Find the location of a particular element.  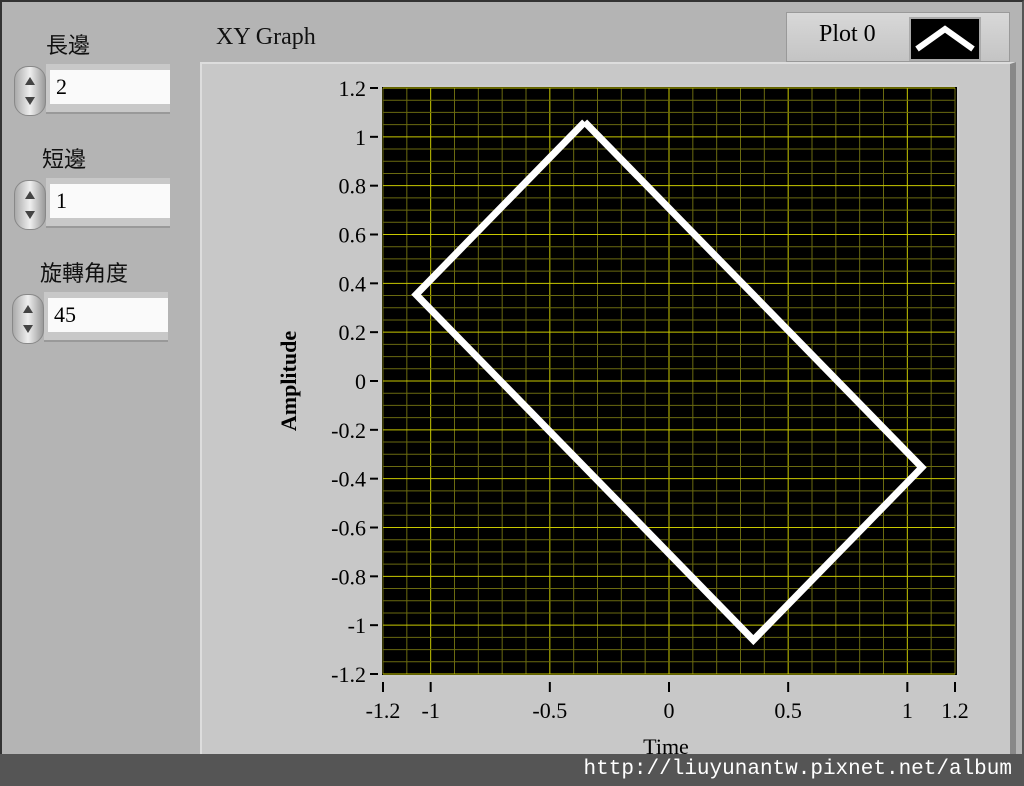

y-tick-label: 0.8 is located at coordinates (353, 186).